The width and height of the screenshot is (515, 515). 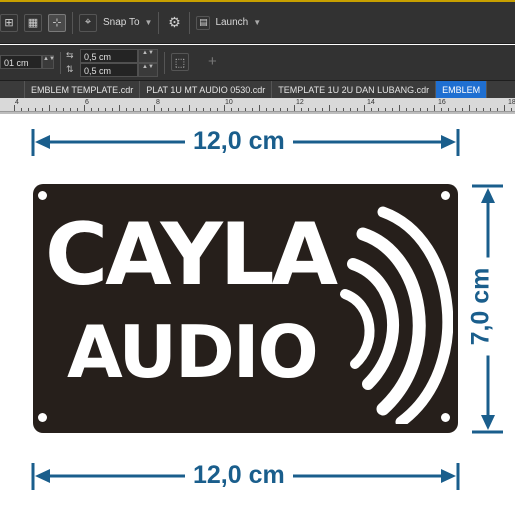 I want to click on snap-to-label: Snap To, so click(x=121, y=22).